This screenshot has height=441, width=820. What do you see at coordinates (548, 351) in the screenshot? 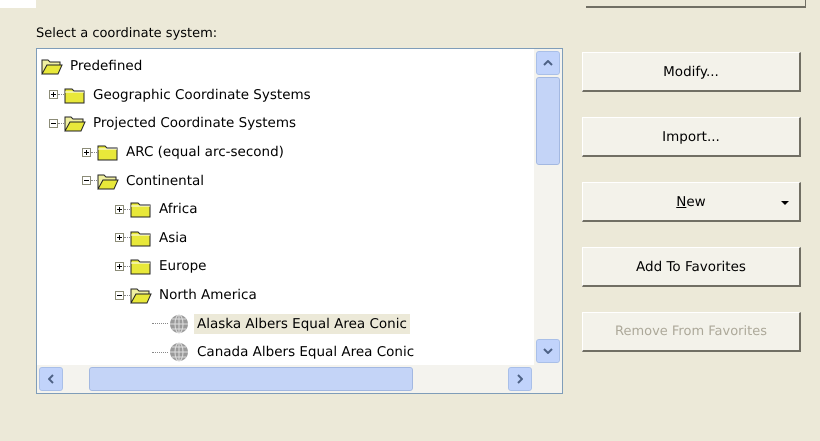
I see `scroll-down-button` at bounding box center [548, 351].